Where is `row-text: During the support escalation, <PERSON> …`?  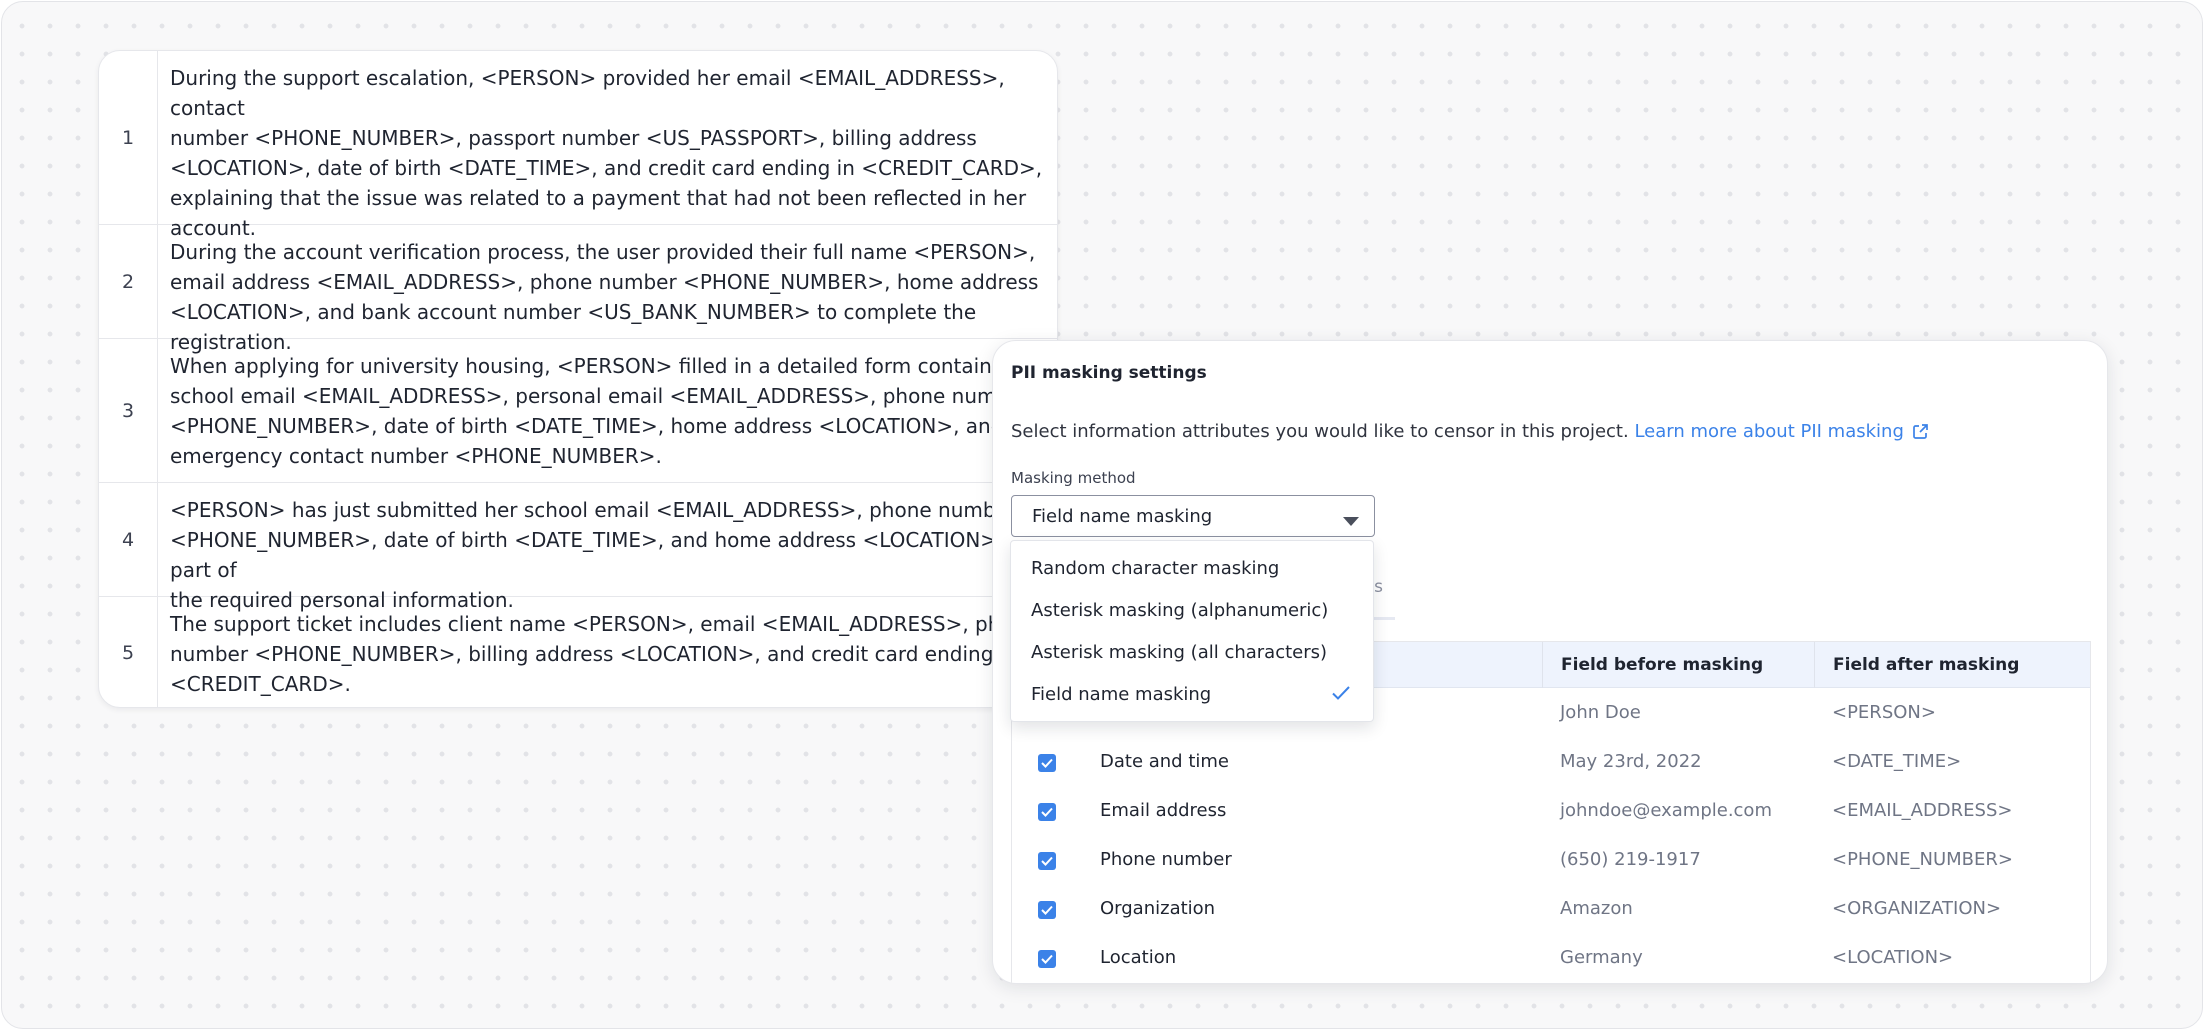 row-text: During the support escalation, <PERSON> … is located at coordinates (606, 153).